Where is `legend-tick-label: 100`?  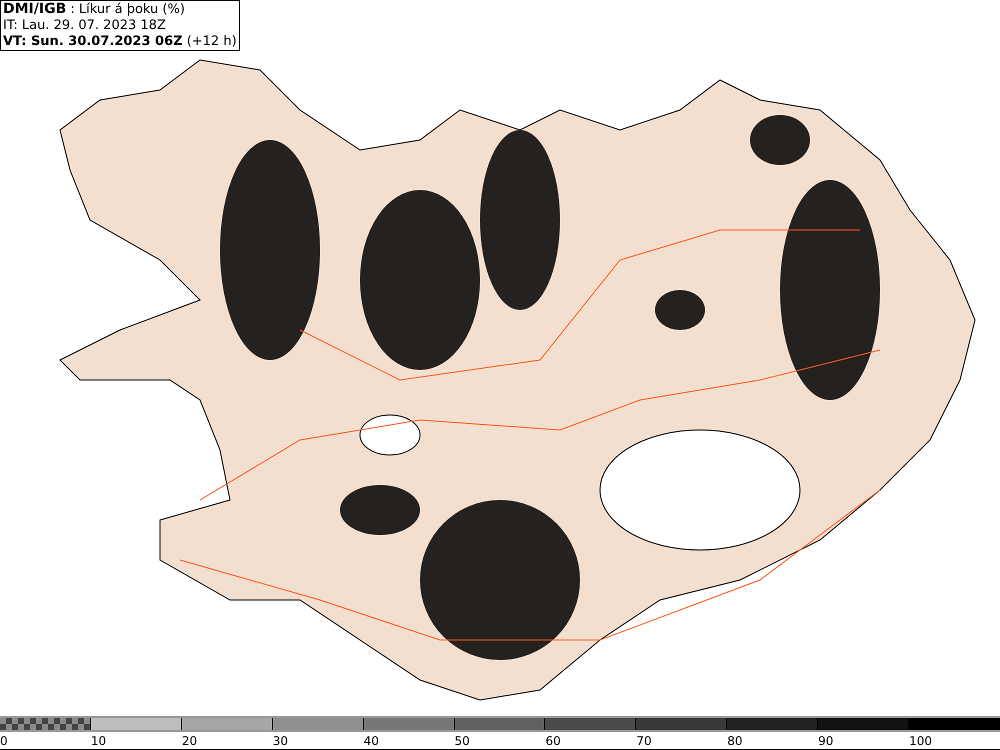
legend-tick-label: 100 is located at coordinates (920, 741).